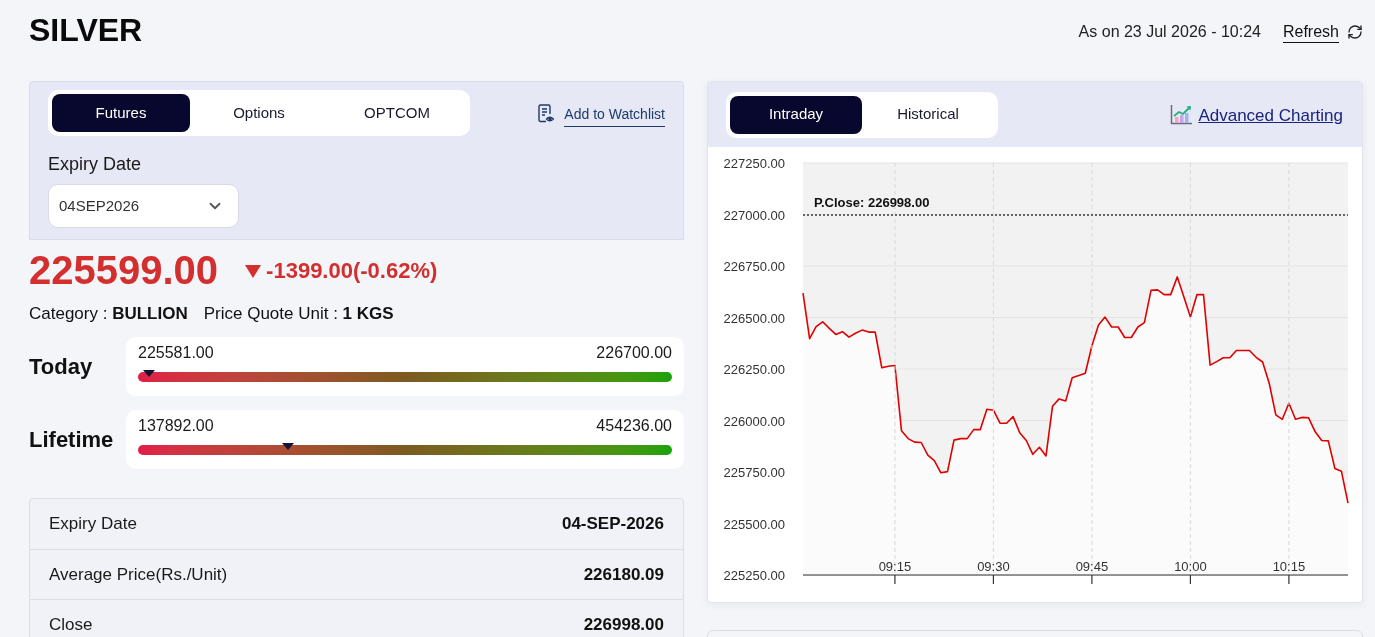  What do you see at coordinates (143, 206) in the screenshot?
I see `expiry-date-select: 04SEP2026` at bounding box center [143, 206].